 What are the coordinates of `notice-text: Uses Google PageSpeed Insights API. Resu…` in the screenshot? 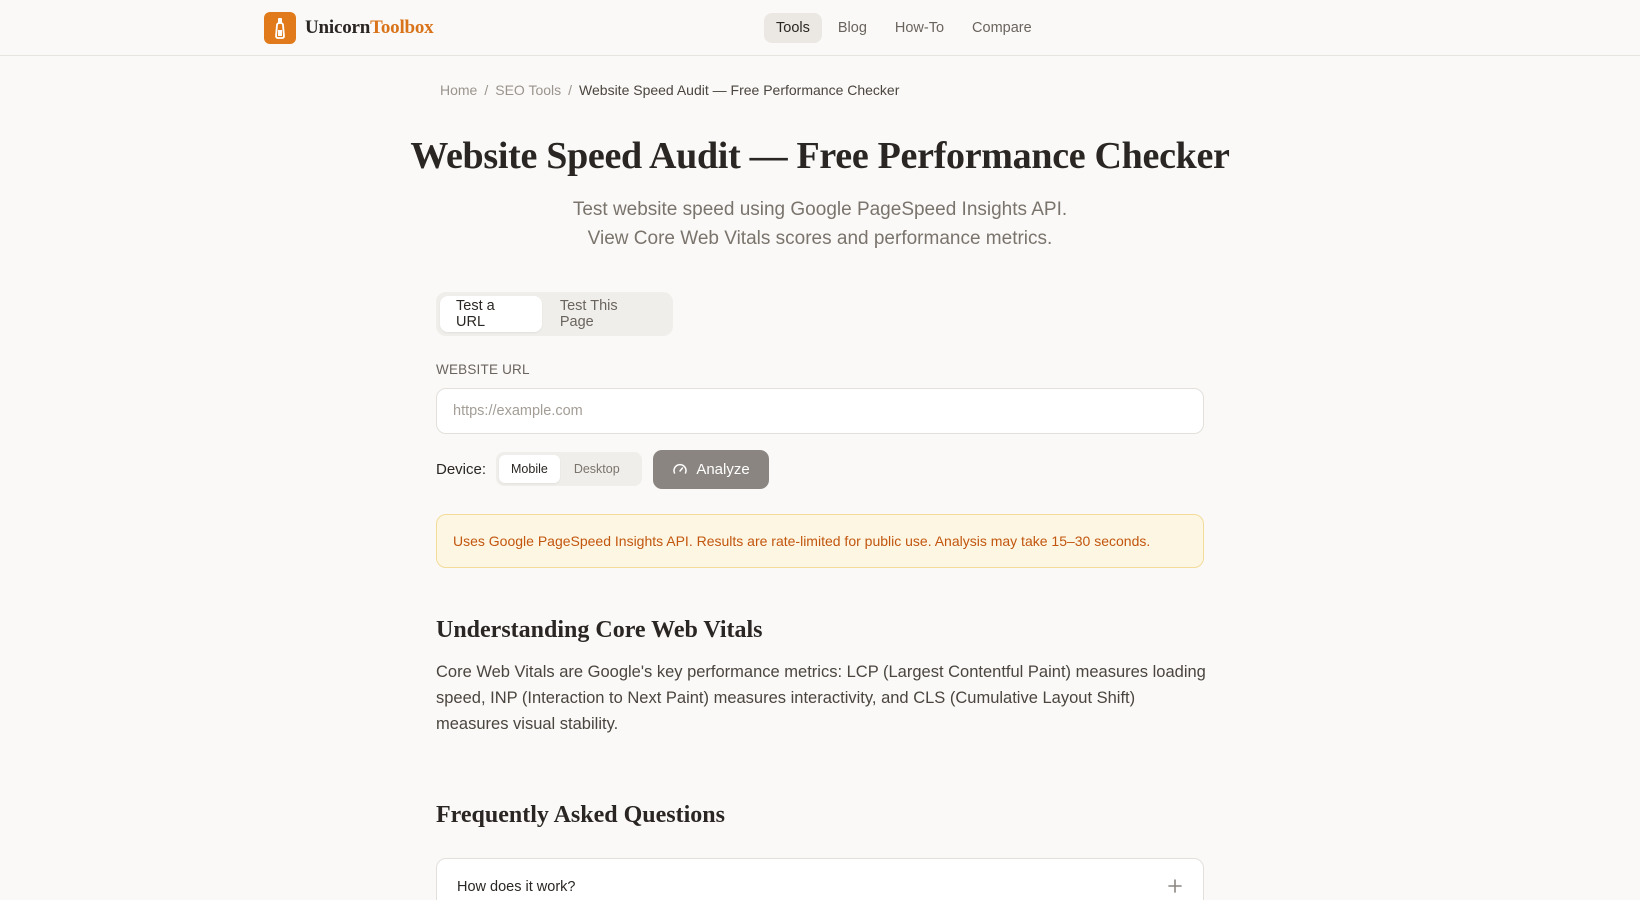 It's located at (802, 541).